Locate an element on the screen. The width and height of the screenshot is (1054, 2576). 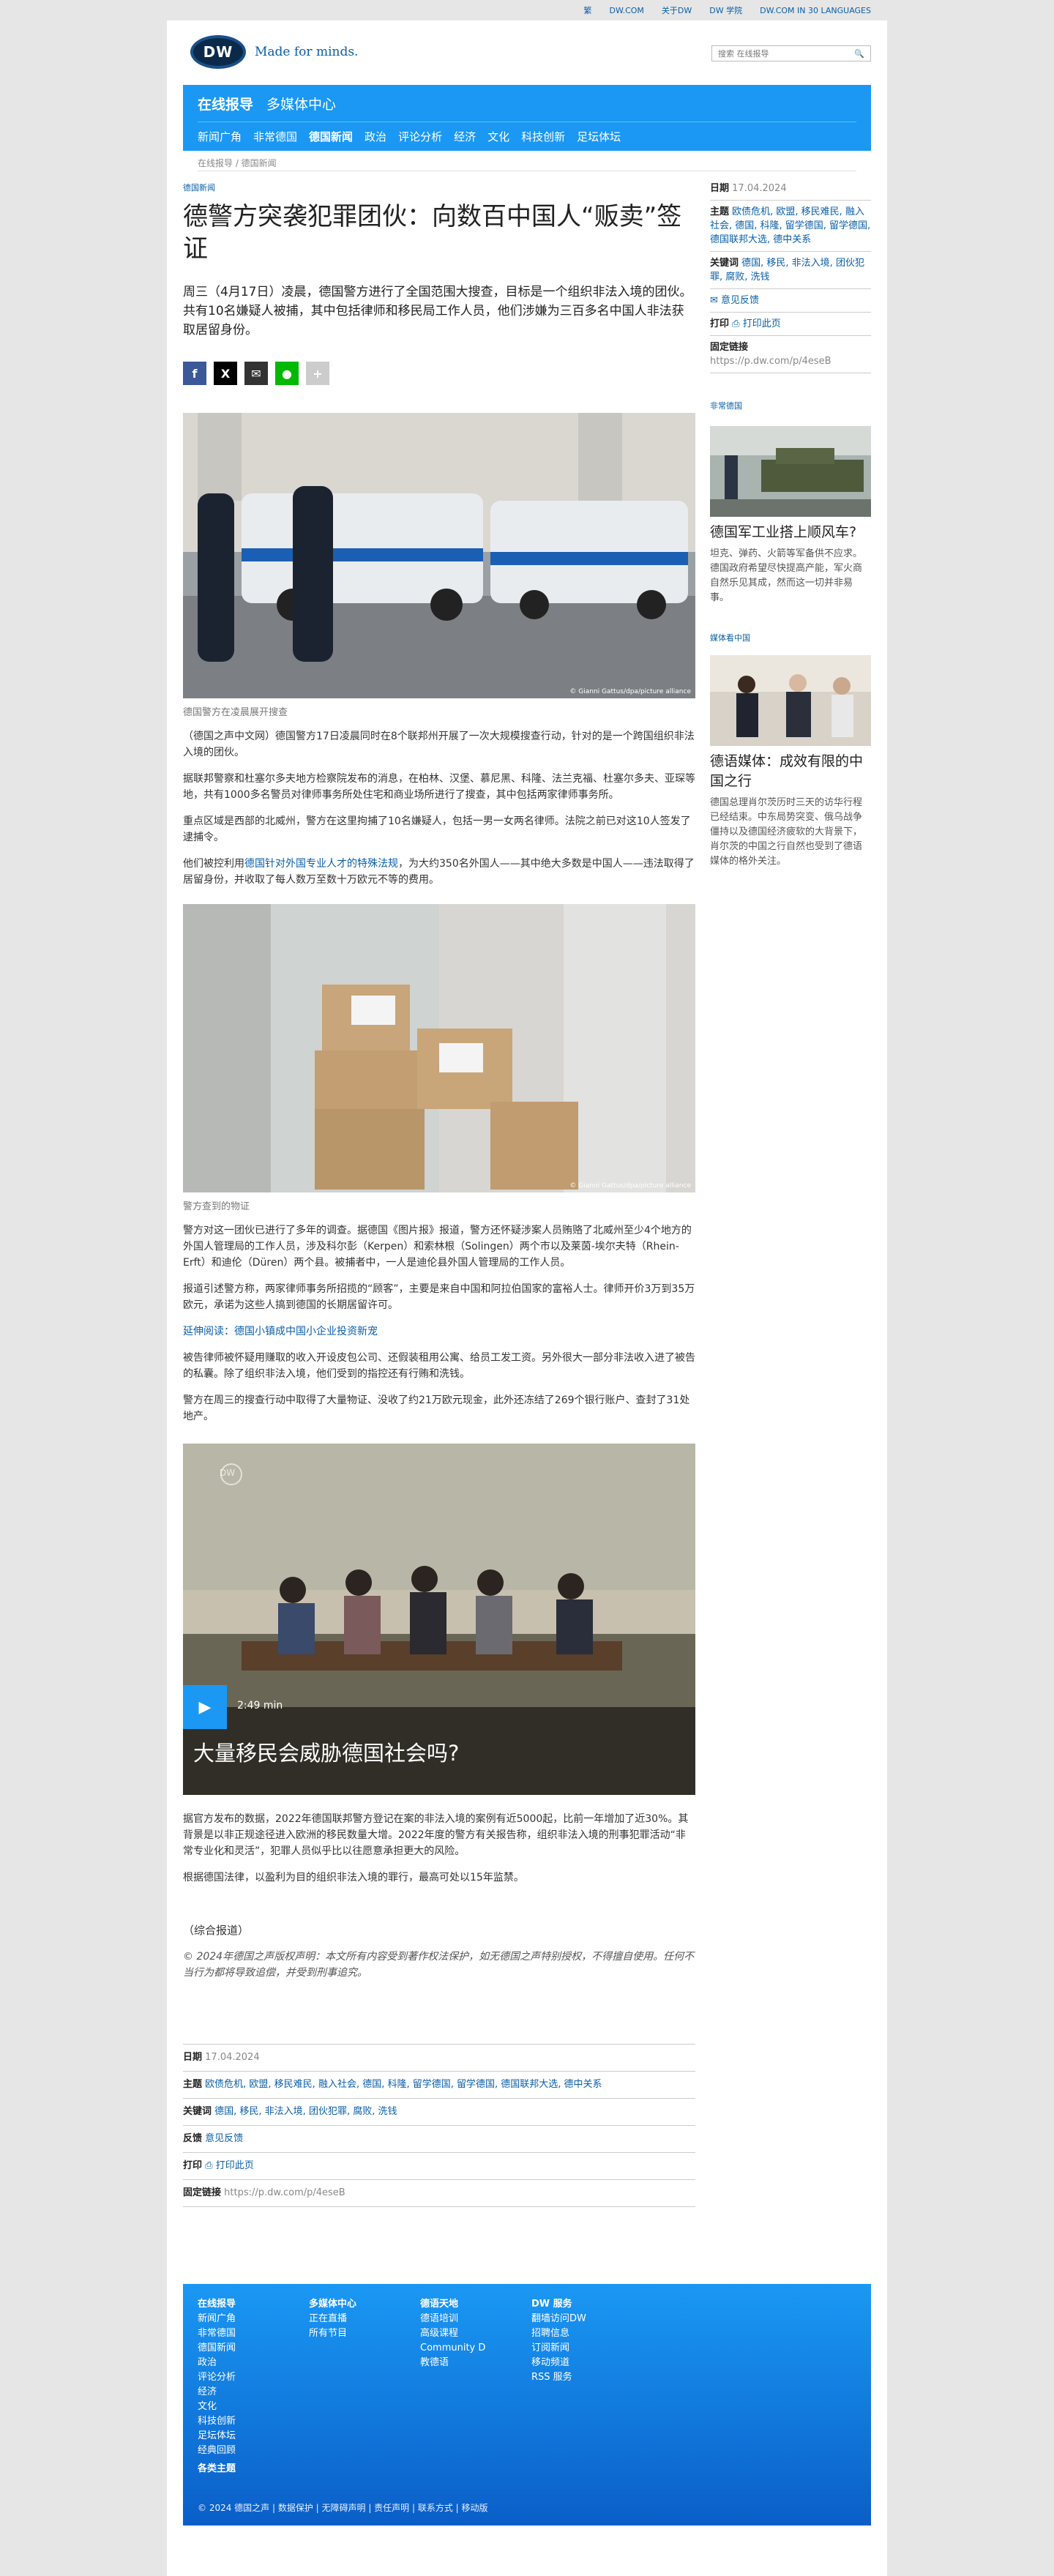
top-link-languages: DW.COM IN 30 LANGUAGES is located at coordinates (815, 10).